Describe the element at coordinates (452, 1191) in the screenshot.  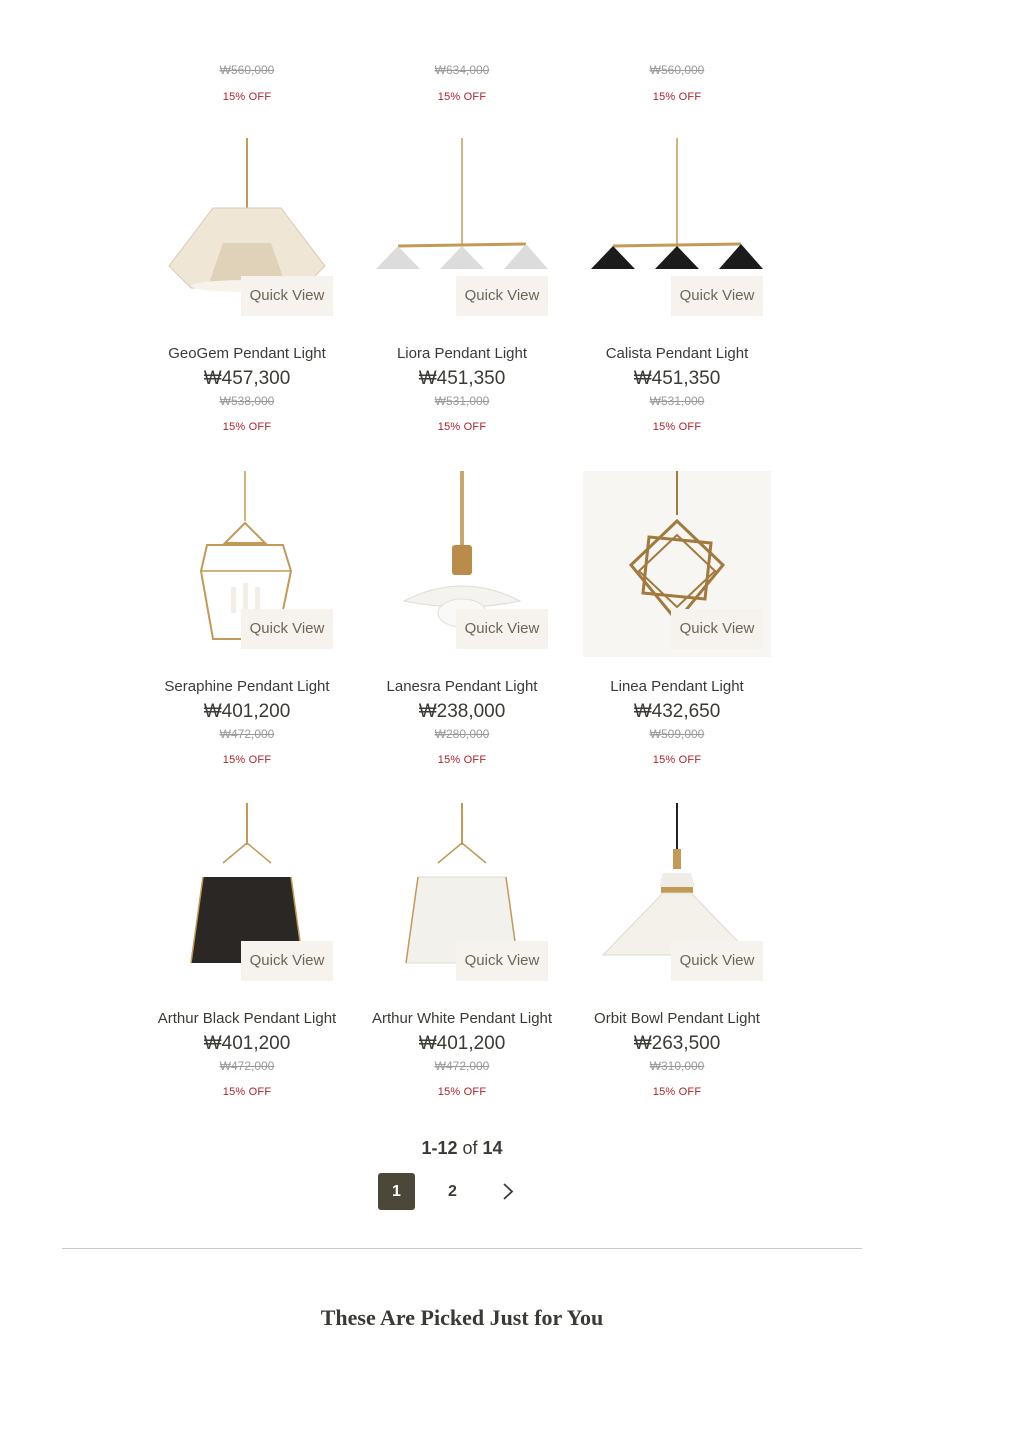
I see `page-2-button: 2` at that location.